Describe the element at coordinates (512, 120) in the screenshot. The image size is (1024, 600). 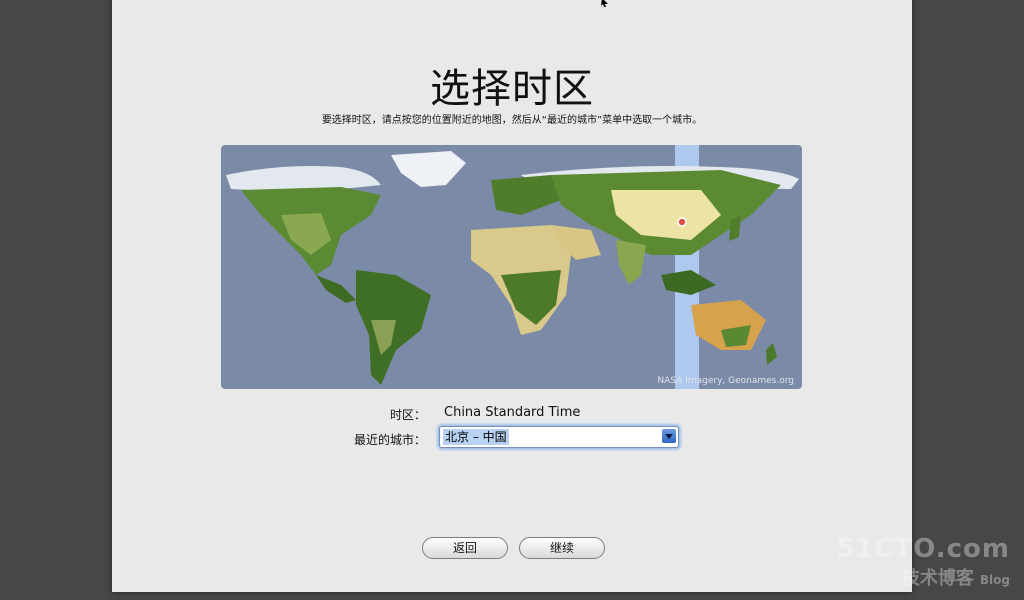
I see `page-subtitle: 要选择时区，请点按您的位置附近的地图，然后从“最近的城市”菜单中选取一个城市。` at that location.